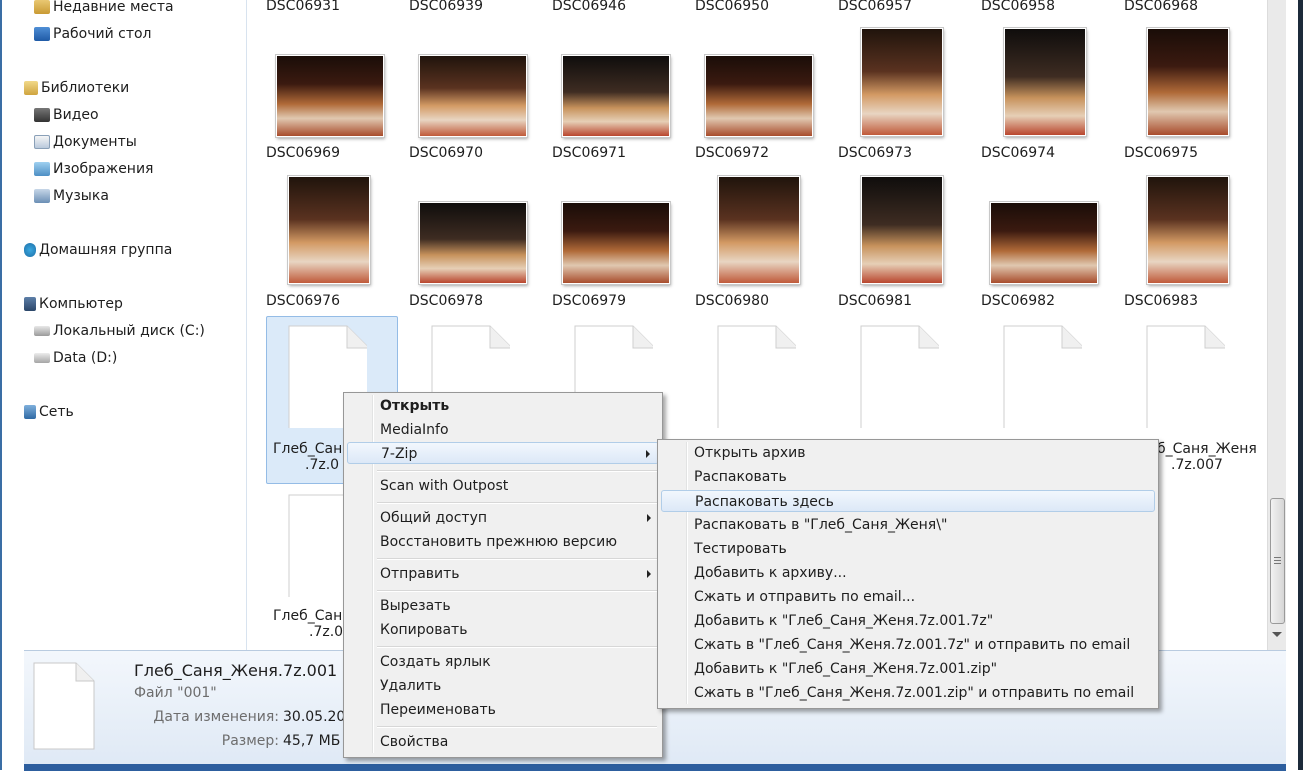 The height and width of the screenshot is (771, 1303). What do you see at coordinates (1276, 325) in the screenshot?
I see `vertical-scrollbar` at bounding box center [1276, 325].